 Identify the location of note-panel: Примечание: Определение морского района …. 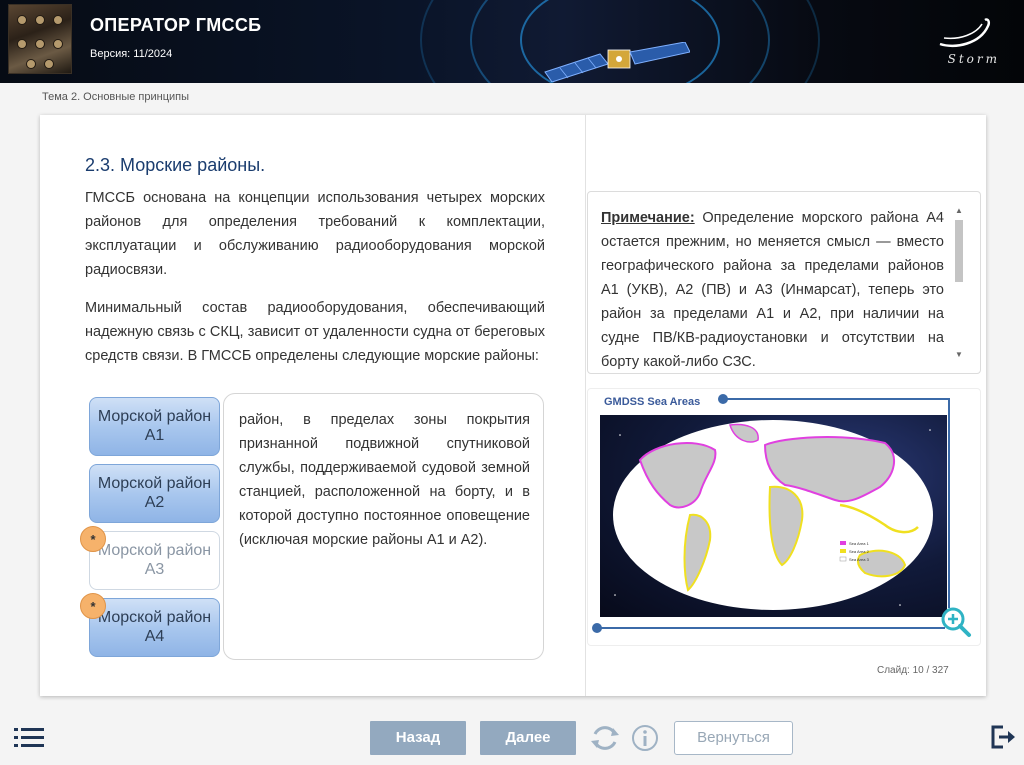
(784, 282).